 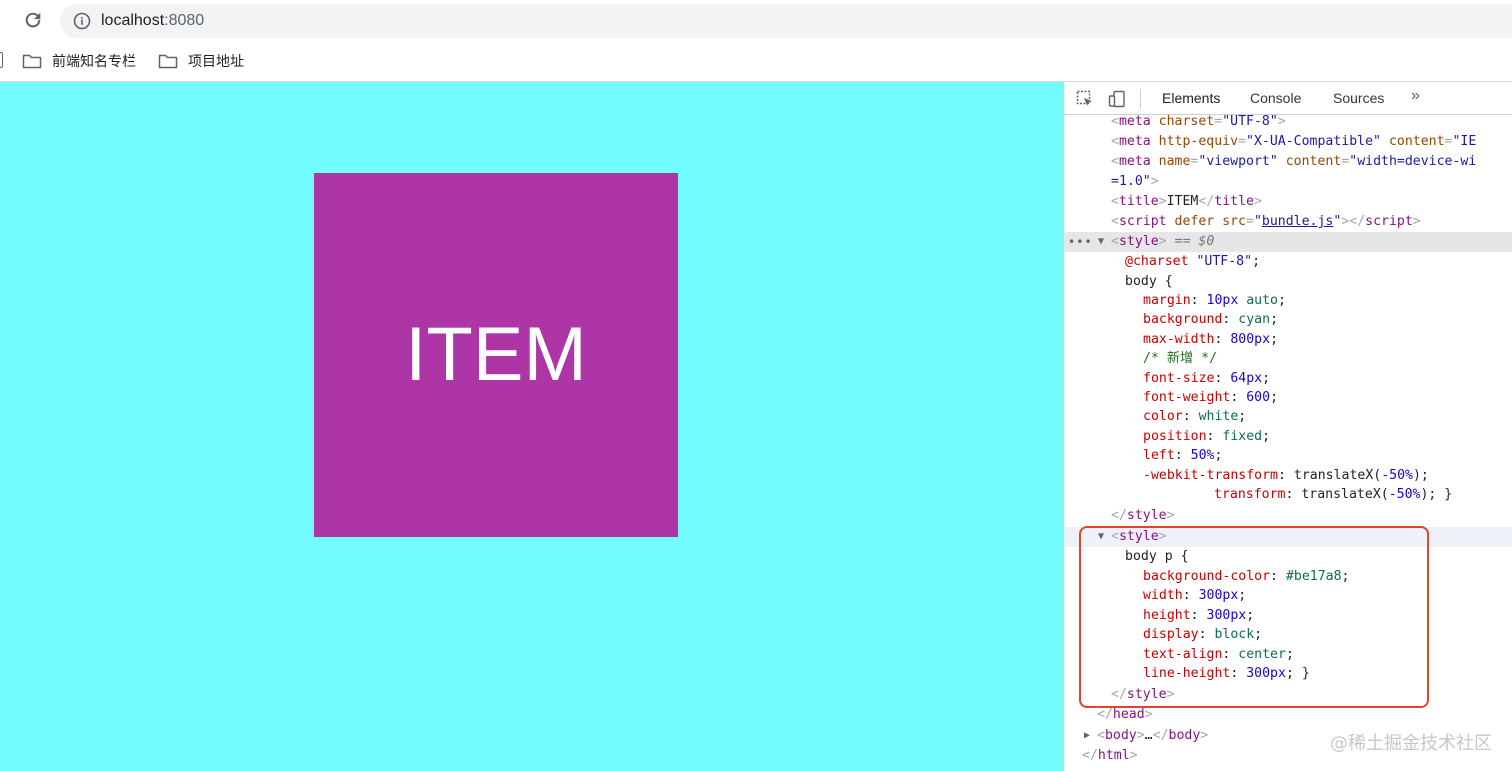 What do you see at coordinates (3, 20) in the screenshot?
I see `back-arrow-icon: ‹` at bounding box center [3, 20].